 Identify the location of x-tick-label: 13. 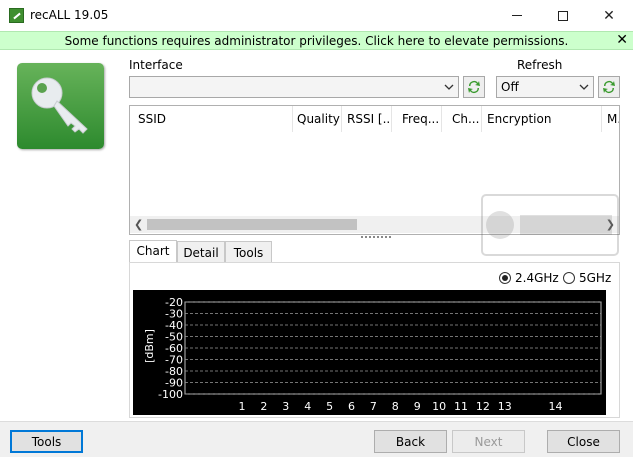
(505, 406).